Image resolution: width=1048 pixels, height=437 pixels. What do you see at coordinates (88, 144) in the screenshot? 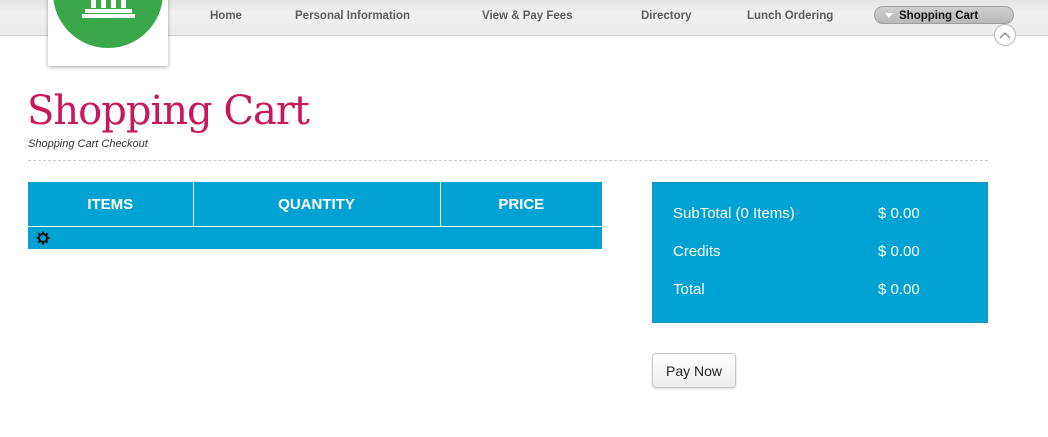
I see `page-subtitle: Shopping Cart Checkout` at bounding box center [88, 144].